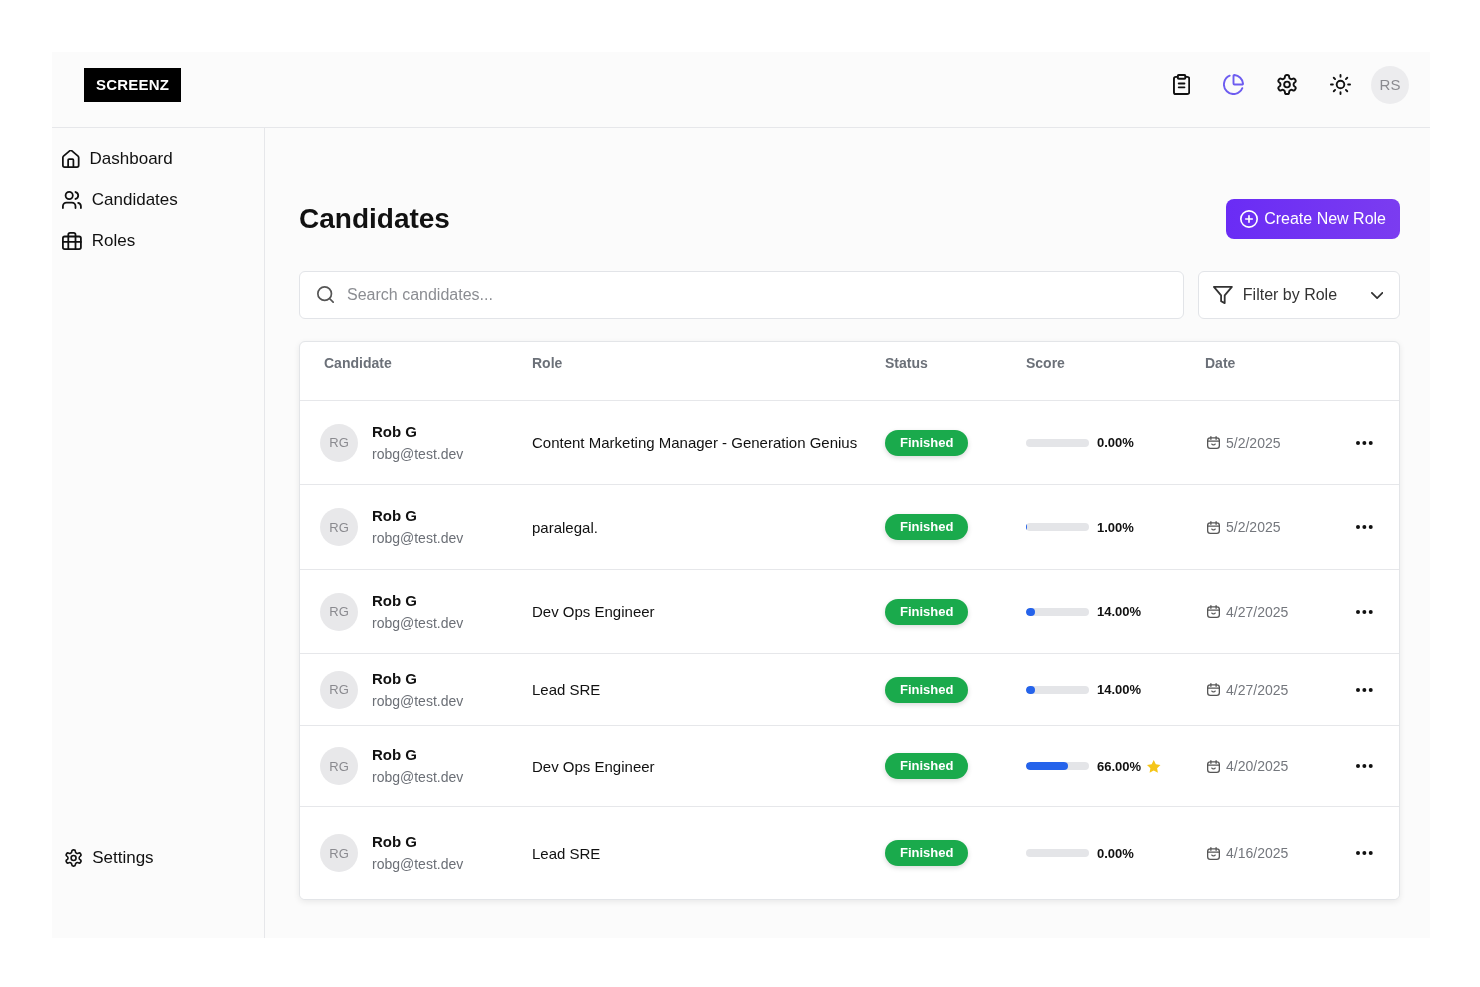 The width and height of the screenshot is (1480, 987). What do you see at coordinates (71, 159) in the screenshot?
I see `home-icon` at bounding box center [71, 159].